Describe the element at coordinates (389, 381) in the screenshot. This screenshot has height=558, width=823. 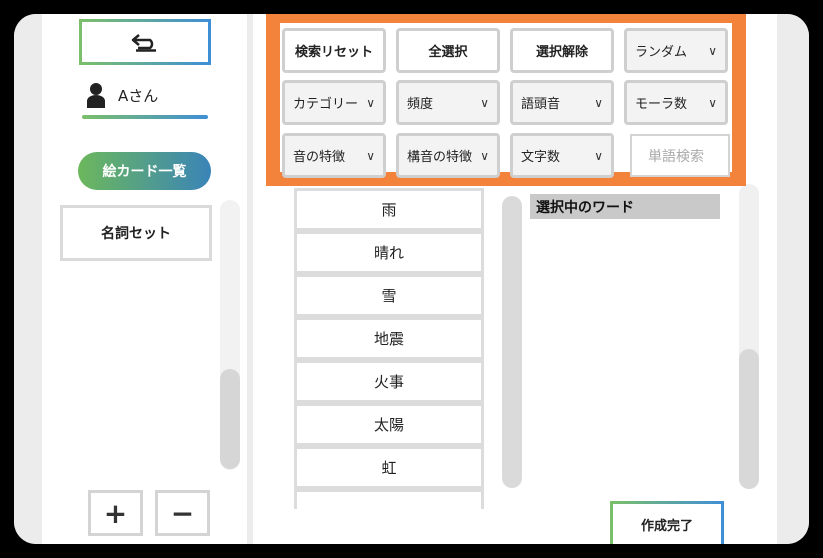
I see `word-item: 火事` at that location.